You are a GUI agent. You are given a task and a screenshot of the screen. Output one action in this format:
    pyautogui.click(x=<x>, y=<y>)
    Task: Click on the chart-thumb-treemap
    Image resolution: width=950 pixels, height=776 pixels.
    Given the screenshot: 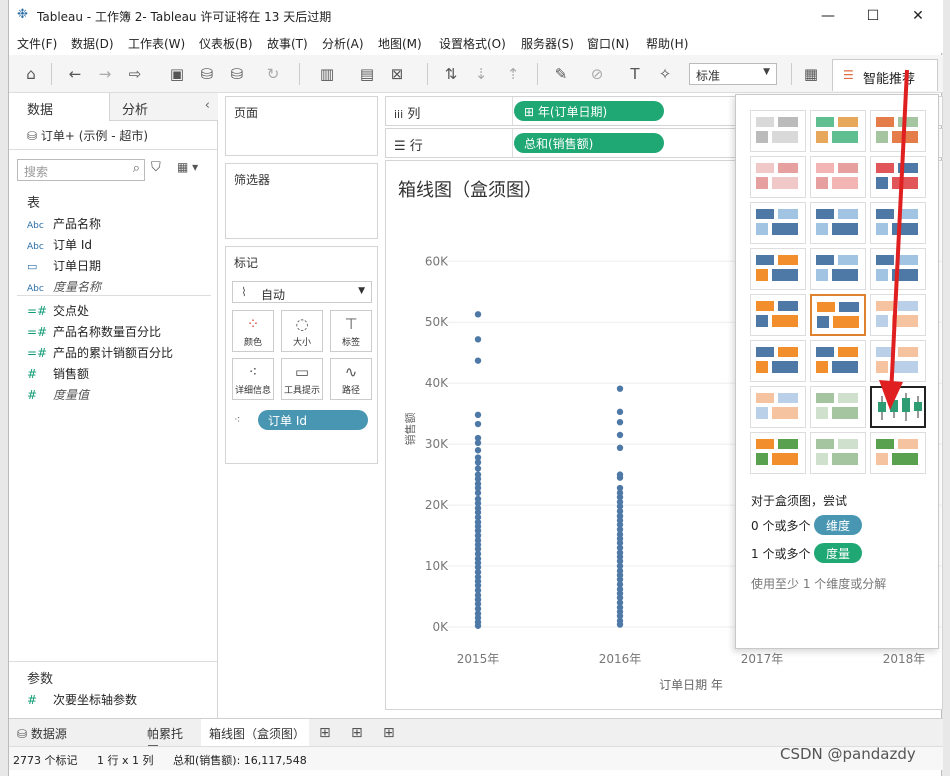 What is the action you would take?
    pyautogui.click(x=778, y=269)
    